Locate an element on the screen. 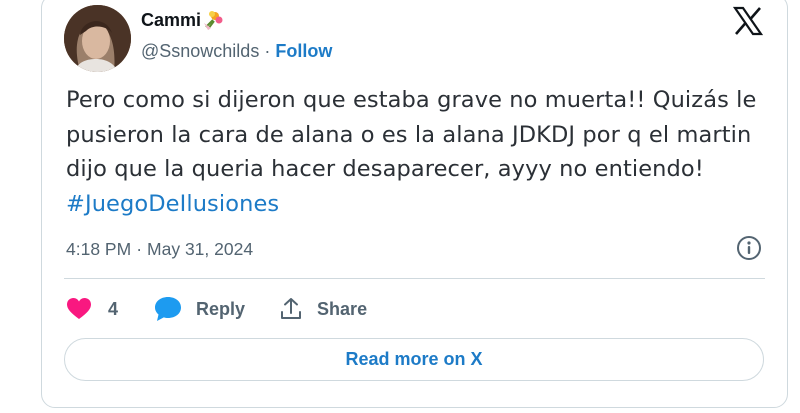 The image size is (800, 413). info-icon is located at coordinates (749, 248).